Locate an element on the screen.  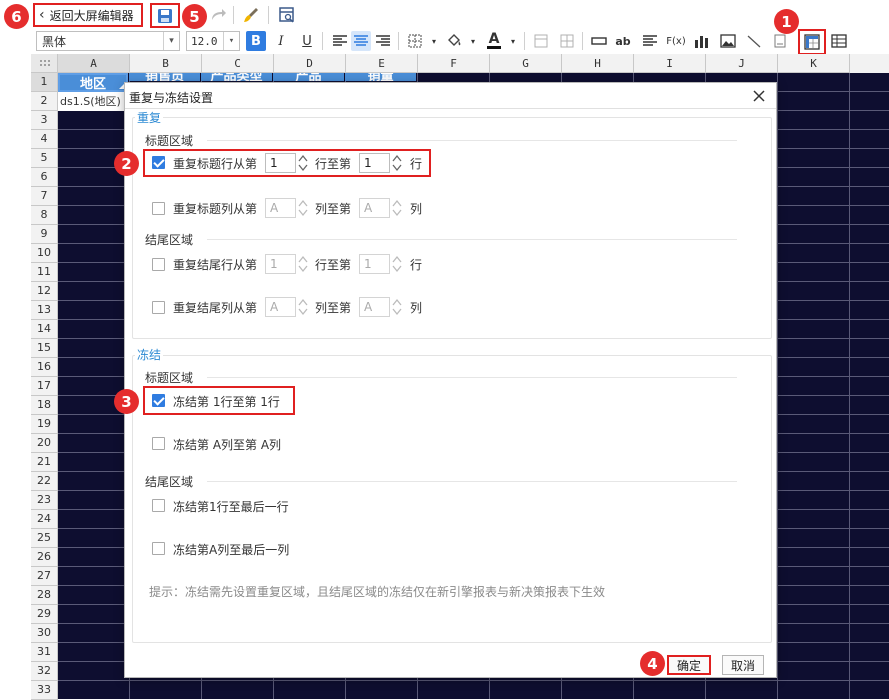
font-size-select: 12.0 ▾ is located at coordinates (213, 41).